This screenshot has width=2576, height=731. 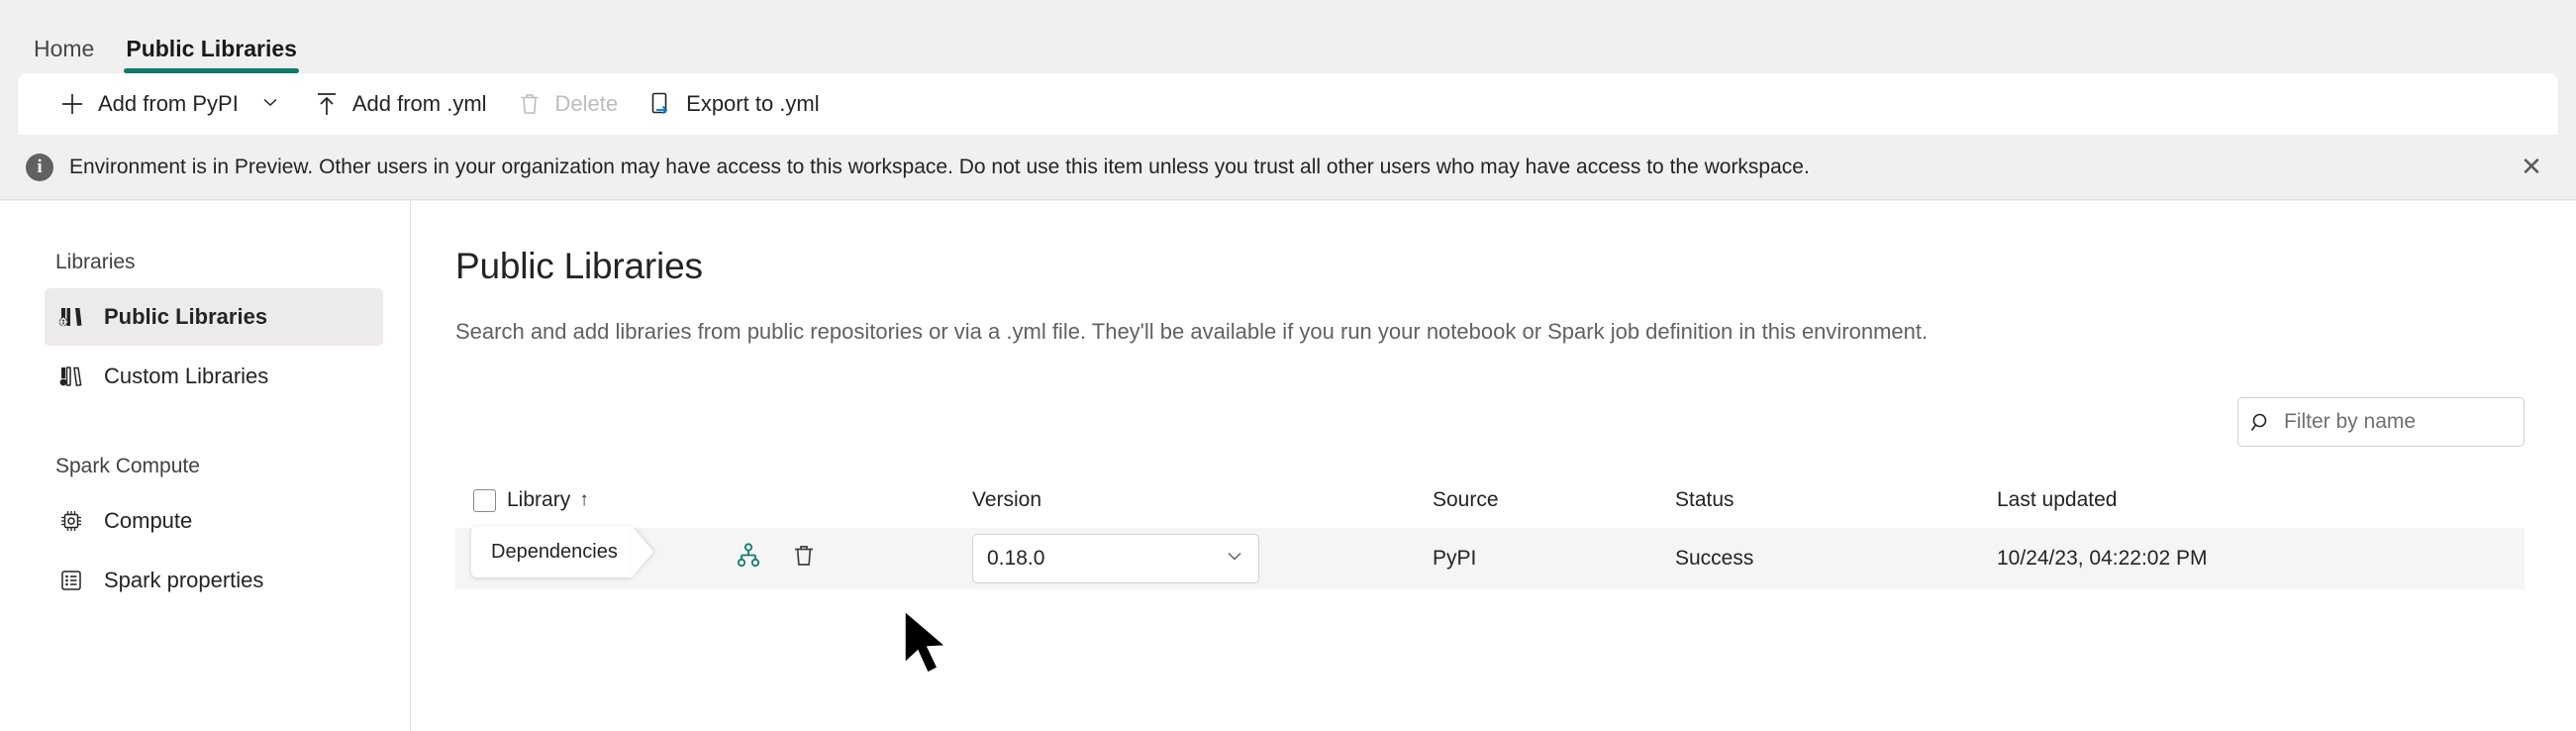 I want to click on info-icon: i, so click(x=39, y=167).